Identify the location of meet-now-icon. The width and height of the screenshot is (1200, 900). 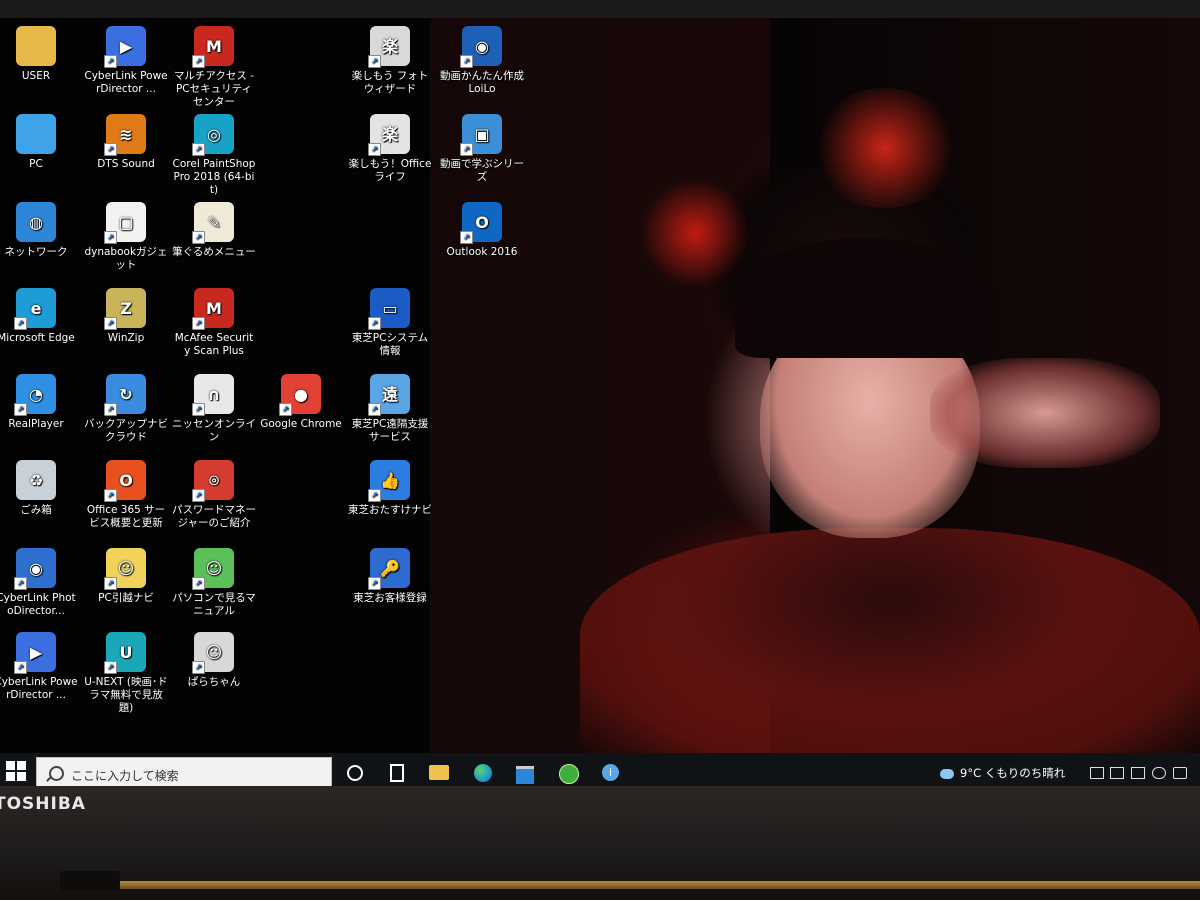
(1117, 773).